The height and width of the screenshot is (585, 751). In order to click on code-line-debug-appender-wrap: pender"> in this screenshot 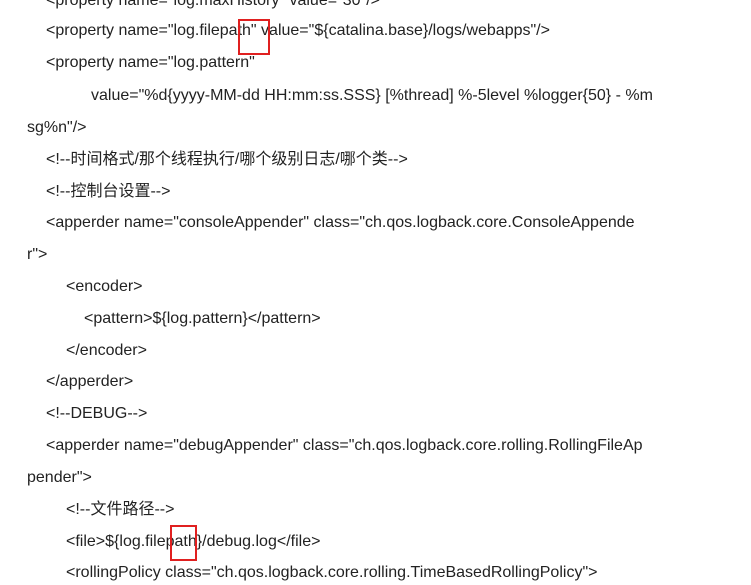, I will do `click(59, 477)`.